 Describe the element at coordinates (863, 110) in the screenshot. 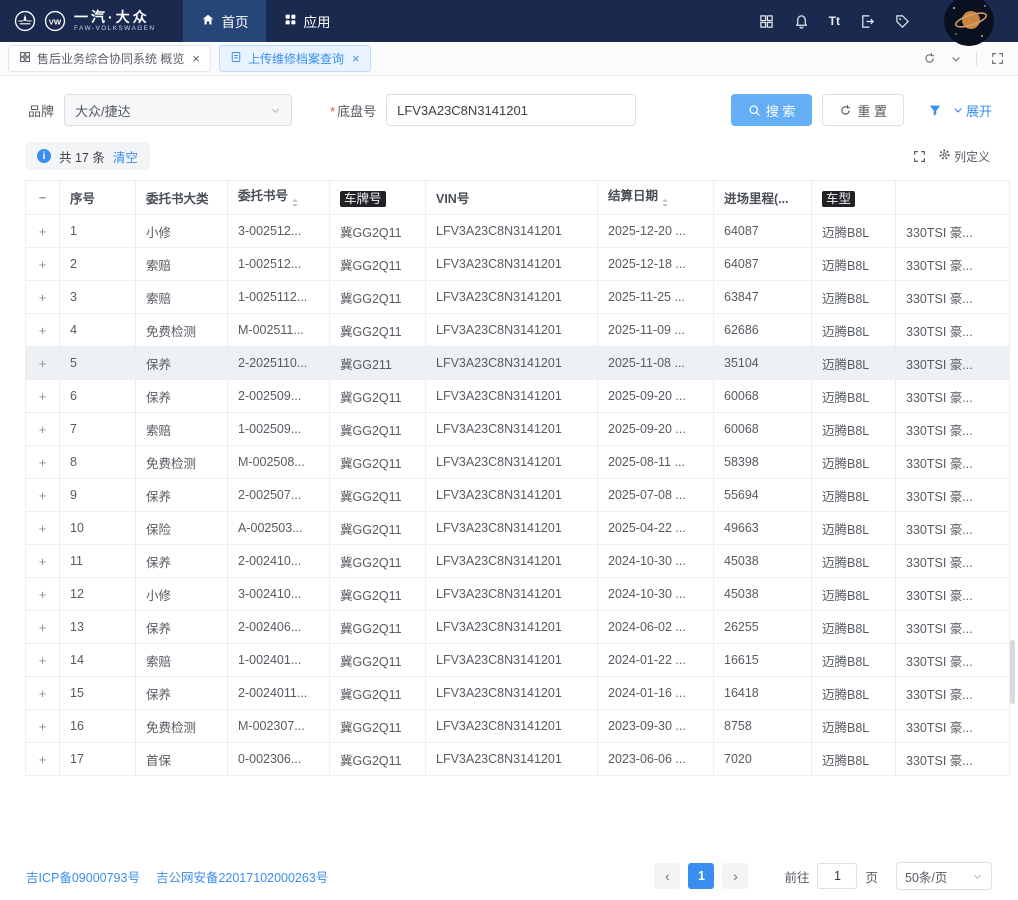

I see `reset-button: 重 置` at that location.